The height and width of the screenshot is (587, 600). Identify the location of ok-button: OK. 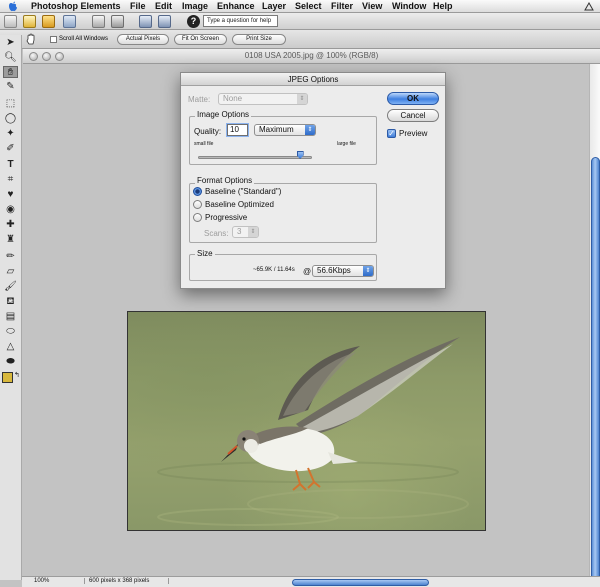
(413, 98).